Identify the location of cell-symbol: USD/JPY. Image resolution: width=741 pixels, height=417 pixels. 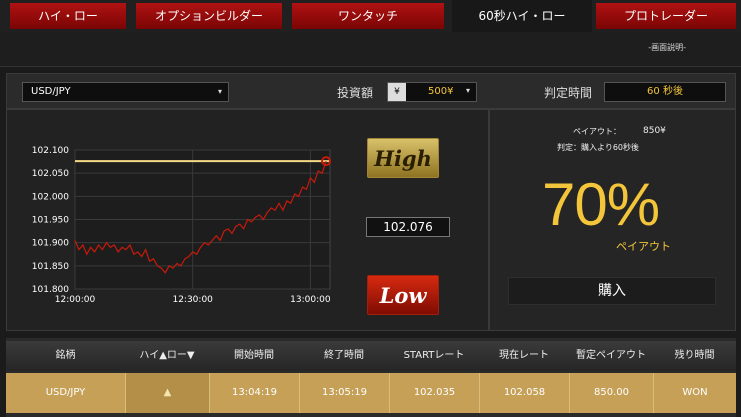
(65, 392).